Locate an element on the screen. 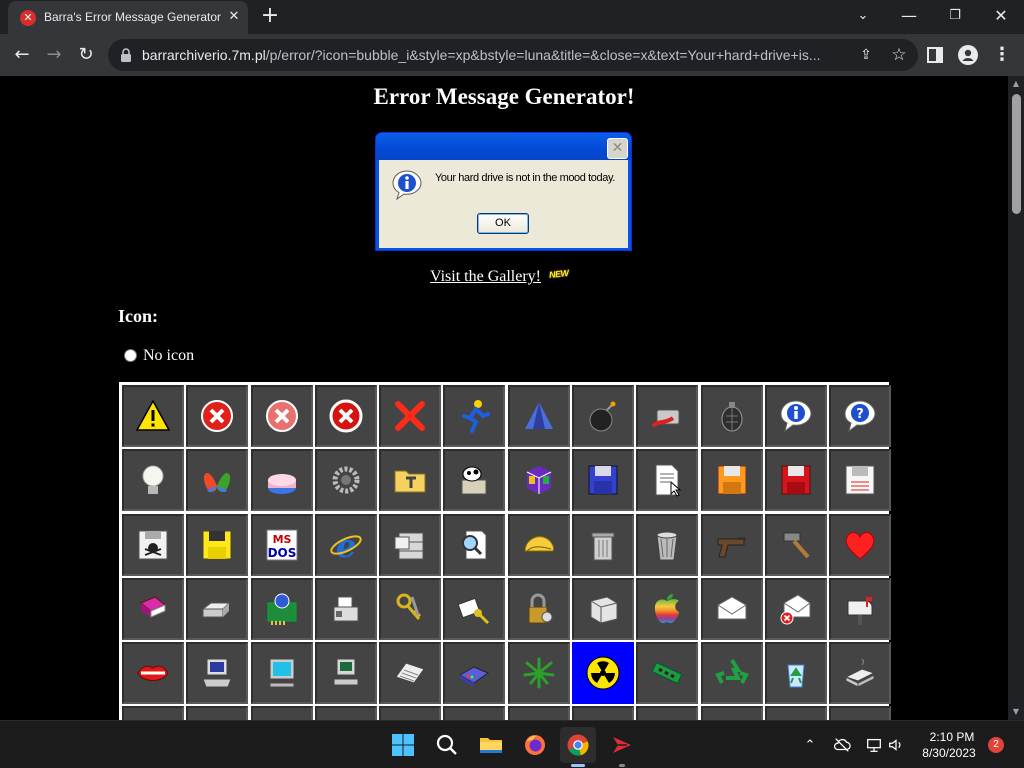 This screenshot has width=1024, height=768. search-icon is located at coordinates (447, 745).